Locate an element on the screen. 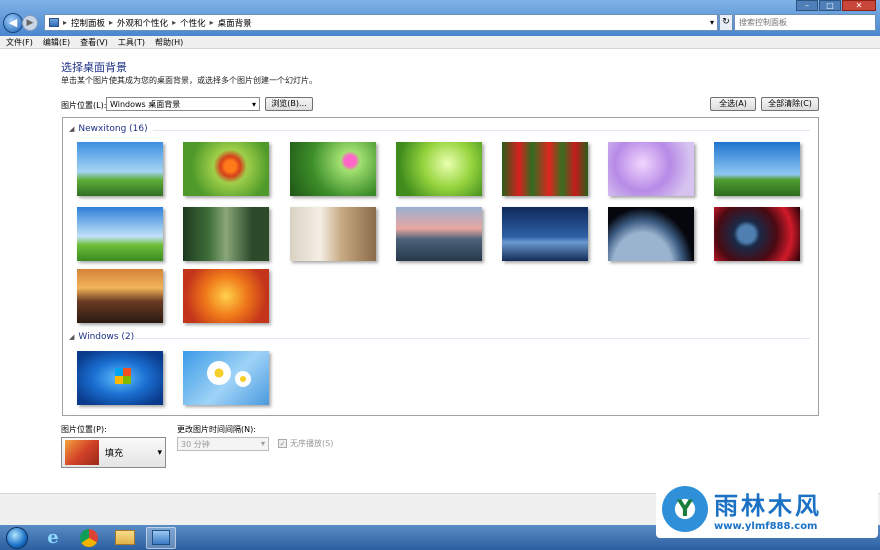  interval-value: 30 分钟 is located at coordinates (195, 444).